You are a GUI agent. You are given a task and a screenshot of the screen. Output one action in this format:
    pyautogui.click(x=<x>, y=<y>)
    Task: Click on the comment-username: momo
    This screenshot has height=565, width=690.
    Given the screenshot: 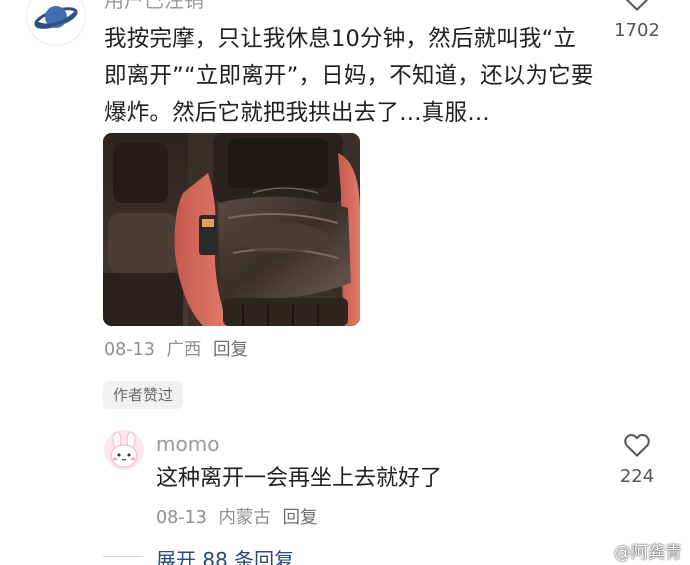 What is the action you would take?
    pyautogui.click(x=187, y=444)
    